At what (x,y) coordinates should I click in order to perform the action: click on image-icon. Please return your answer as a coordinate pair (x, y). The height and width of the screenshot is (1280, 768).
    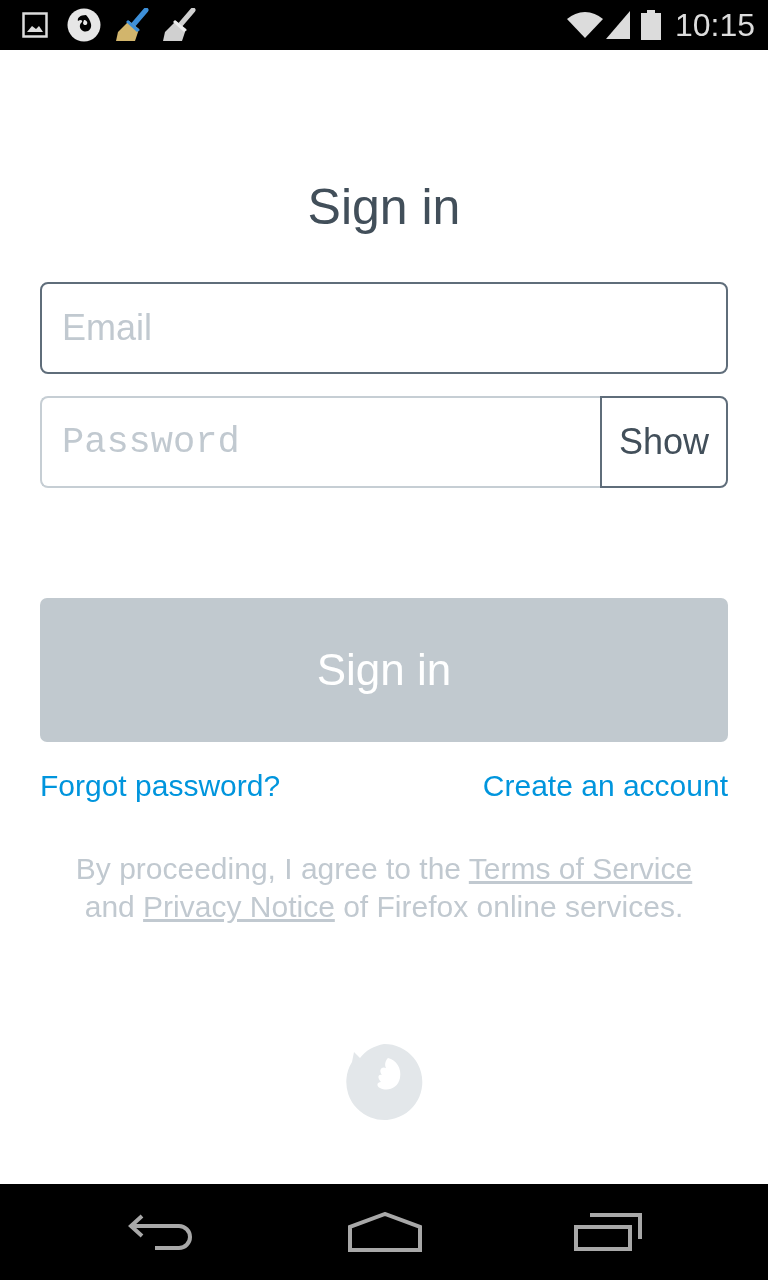
    Looking at the image, I should click on (35, 25).